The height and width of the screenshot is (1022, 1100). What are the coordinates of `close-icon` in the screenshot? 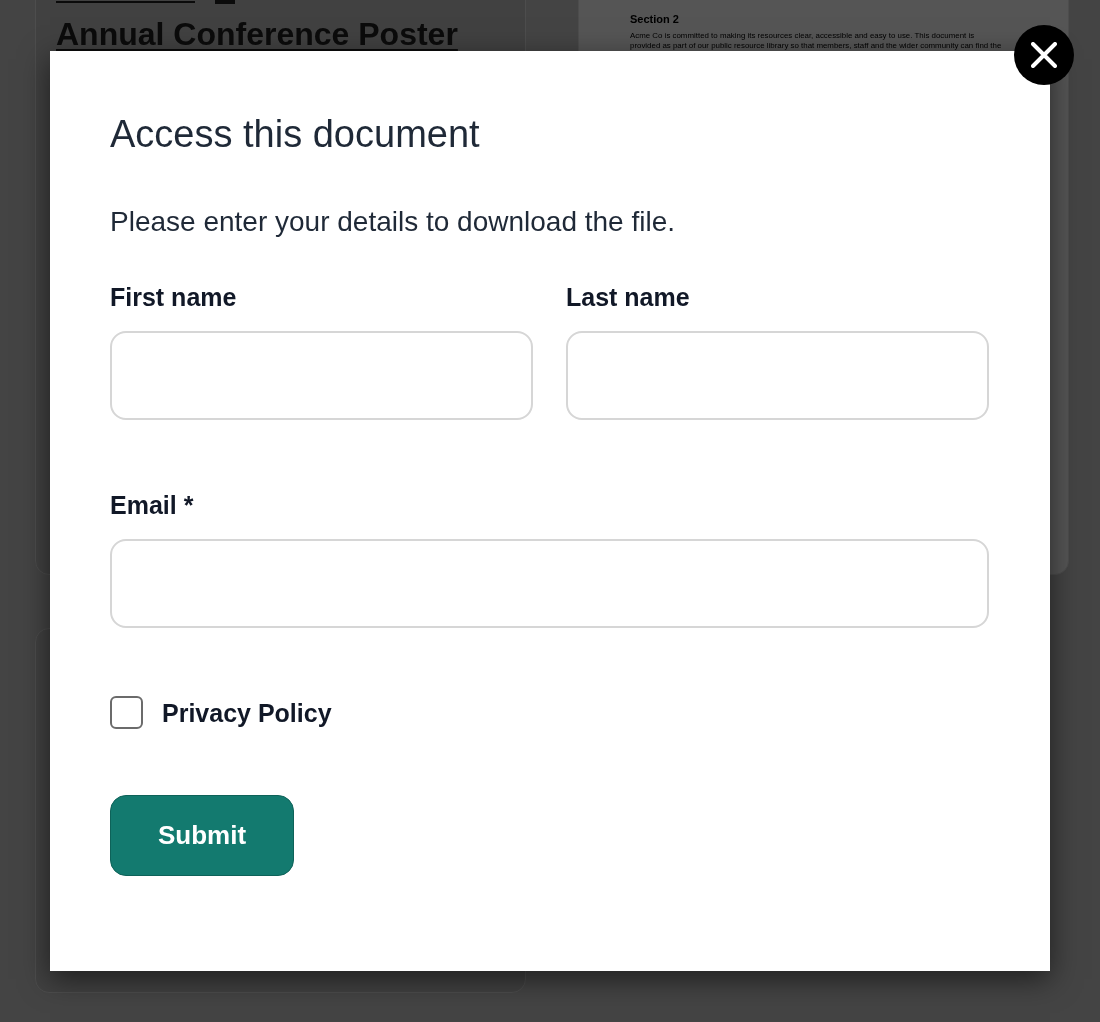 It's located at (1044, 55).